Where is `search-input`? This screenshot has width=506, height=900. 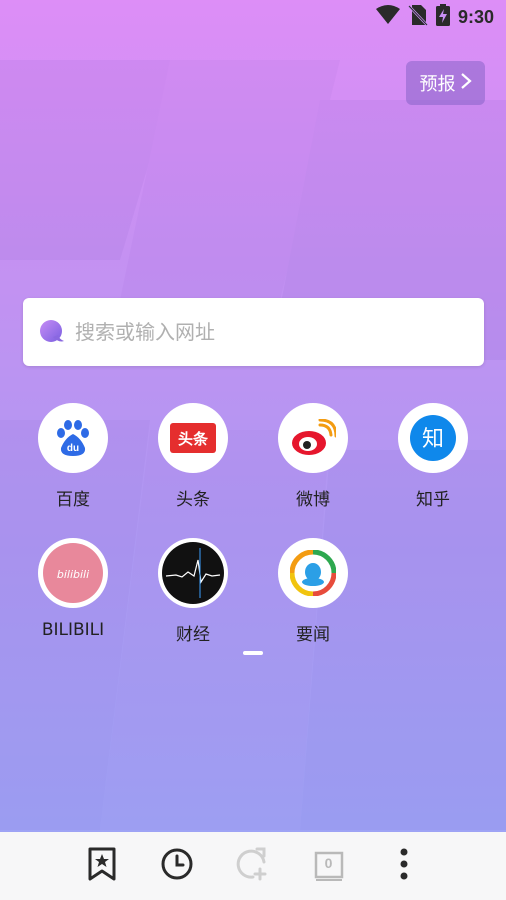
search-input is located at coordinates (265, 332).